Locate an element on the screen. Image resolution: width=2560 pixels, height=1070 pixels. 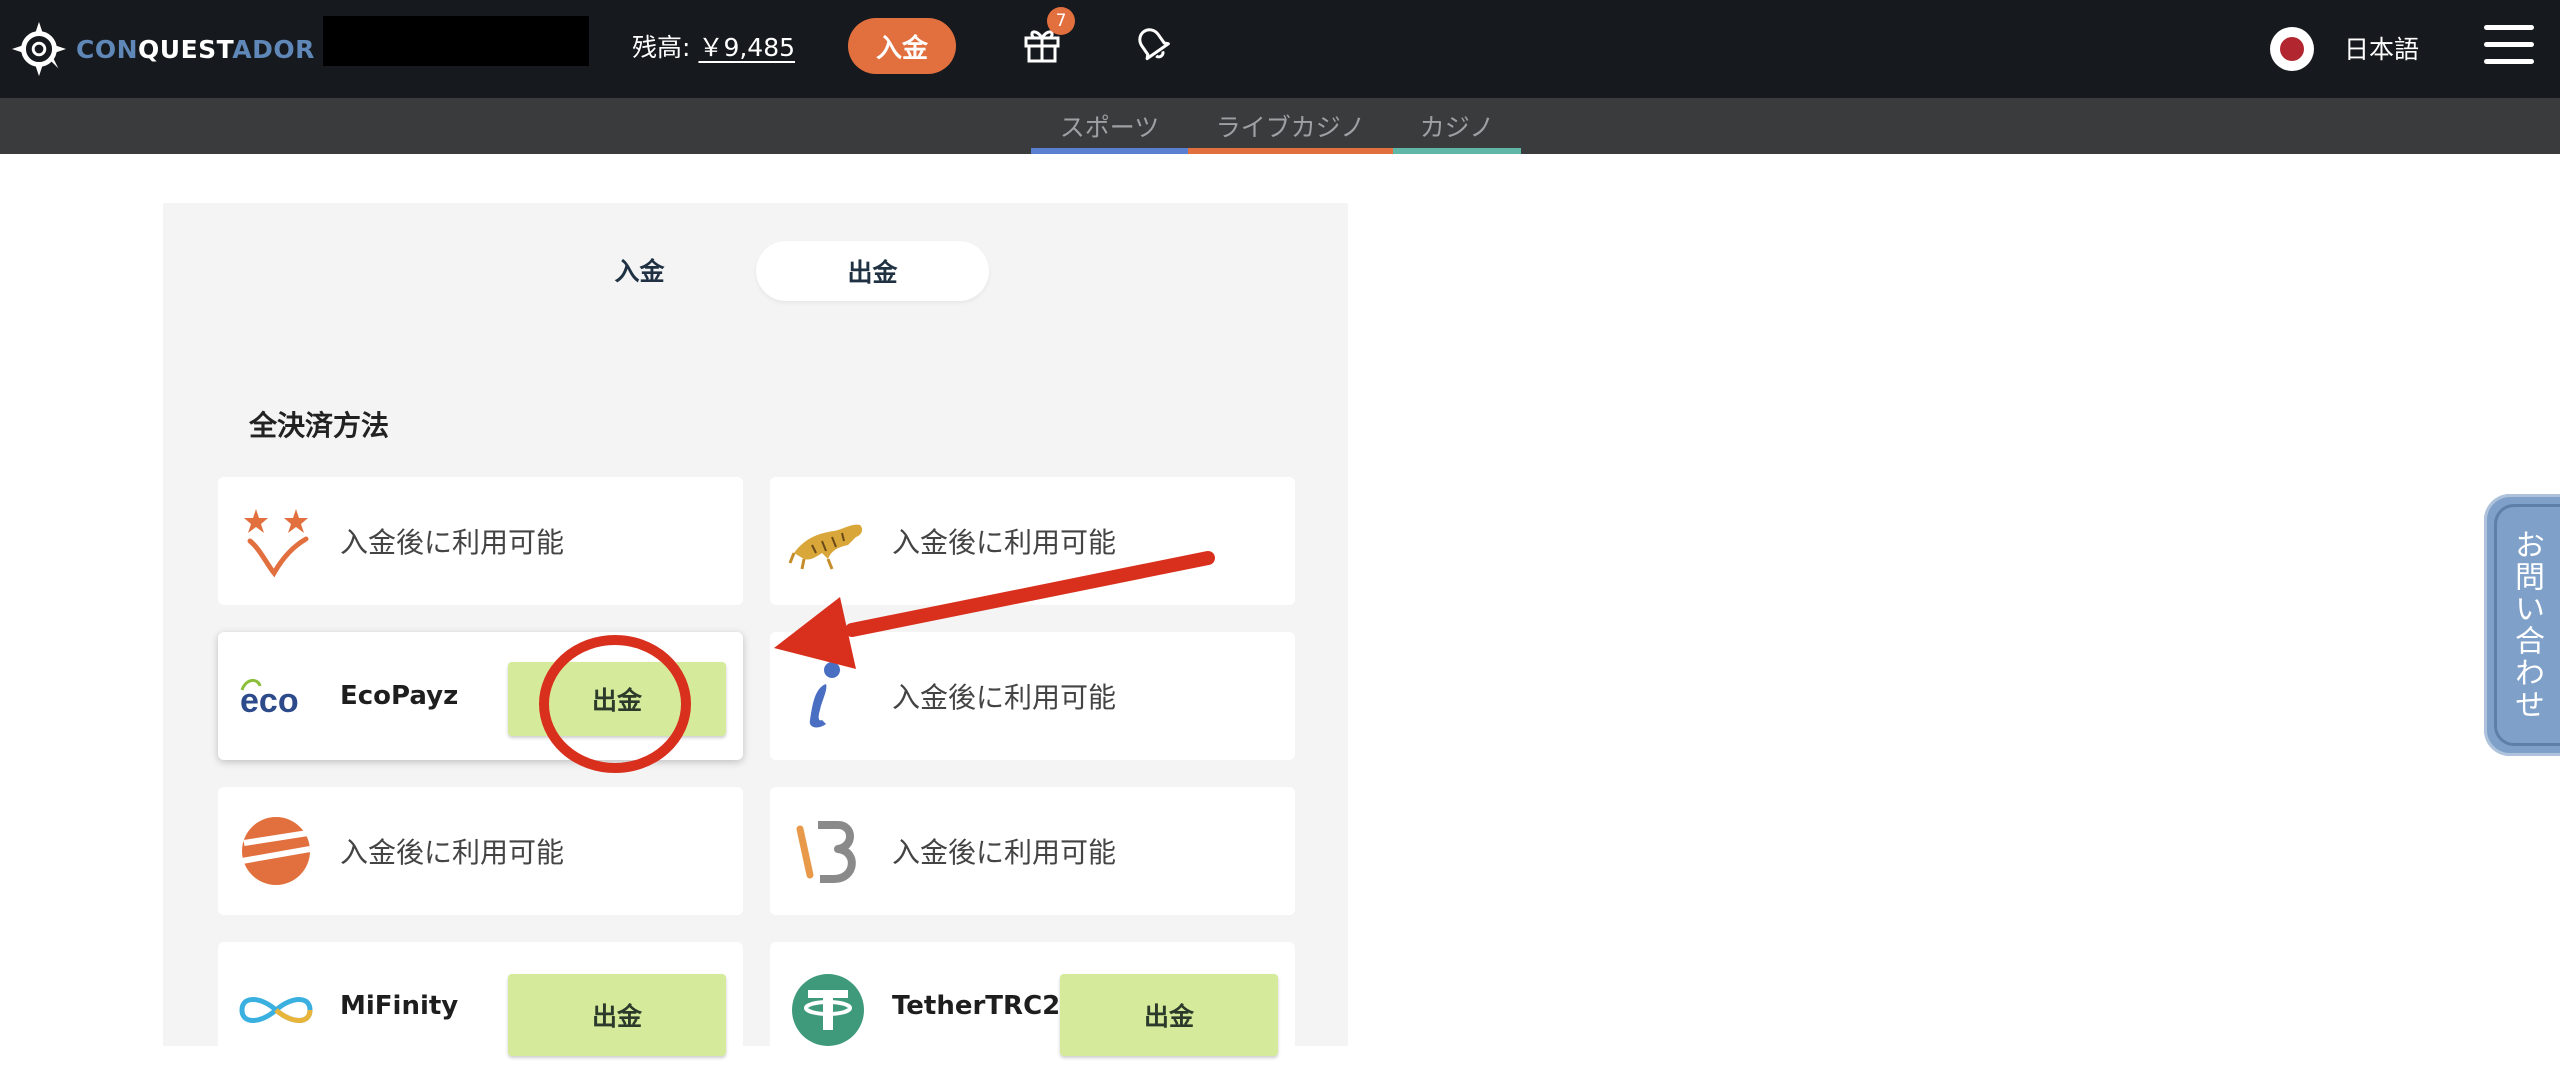
payment-method-card-tether: TetherTRC20 出金 is located at coordinates (1032, 1006).